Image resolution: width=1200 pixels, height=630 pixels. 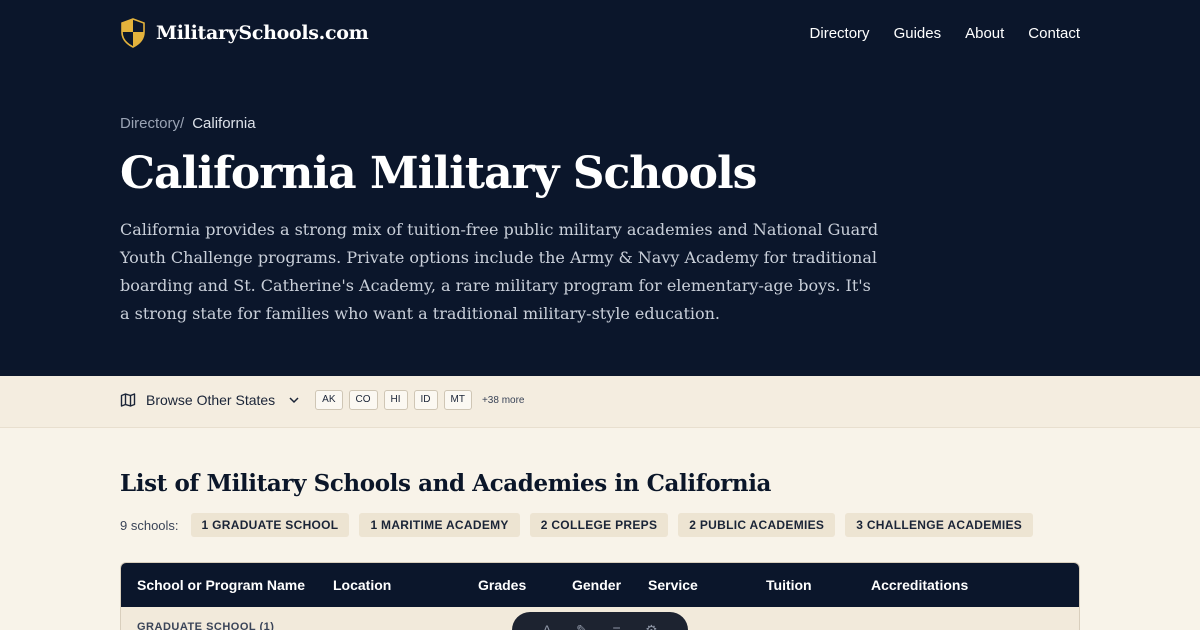 What do you see at coordinates (599, 525) in the screenshot?
I see `filter-chip-college-prep: 2 COLLEGE PREPS` at bounding box center [599, 525].